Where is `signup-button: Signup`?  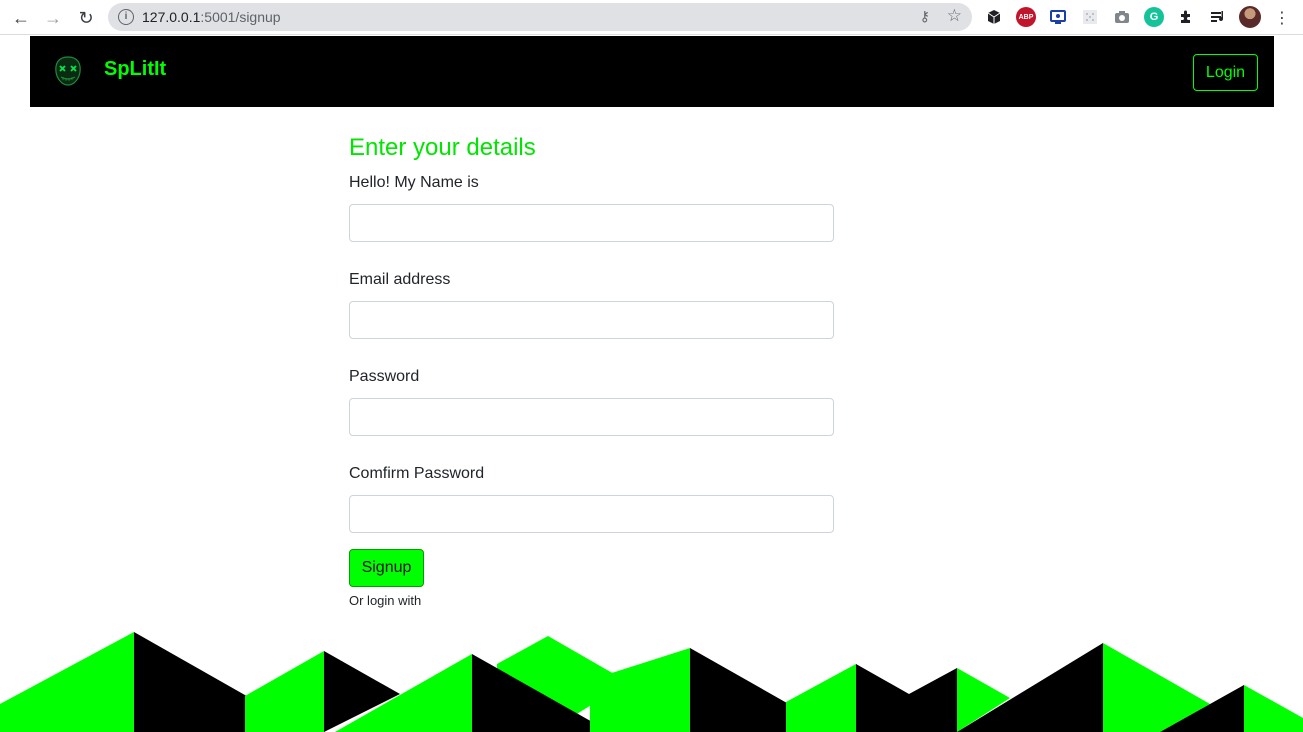
signup-button: Signup is located at coordinates (386, 568).